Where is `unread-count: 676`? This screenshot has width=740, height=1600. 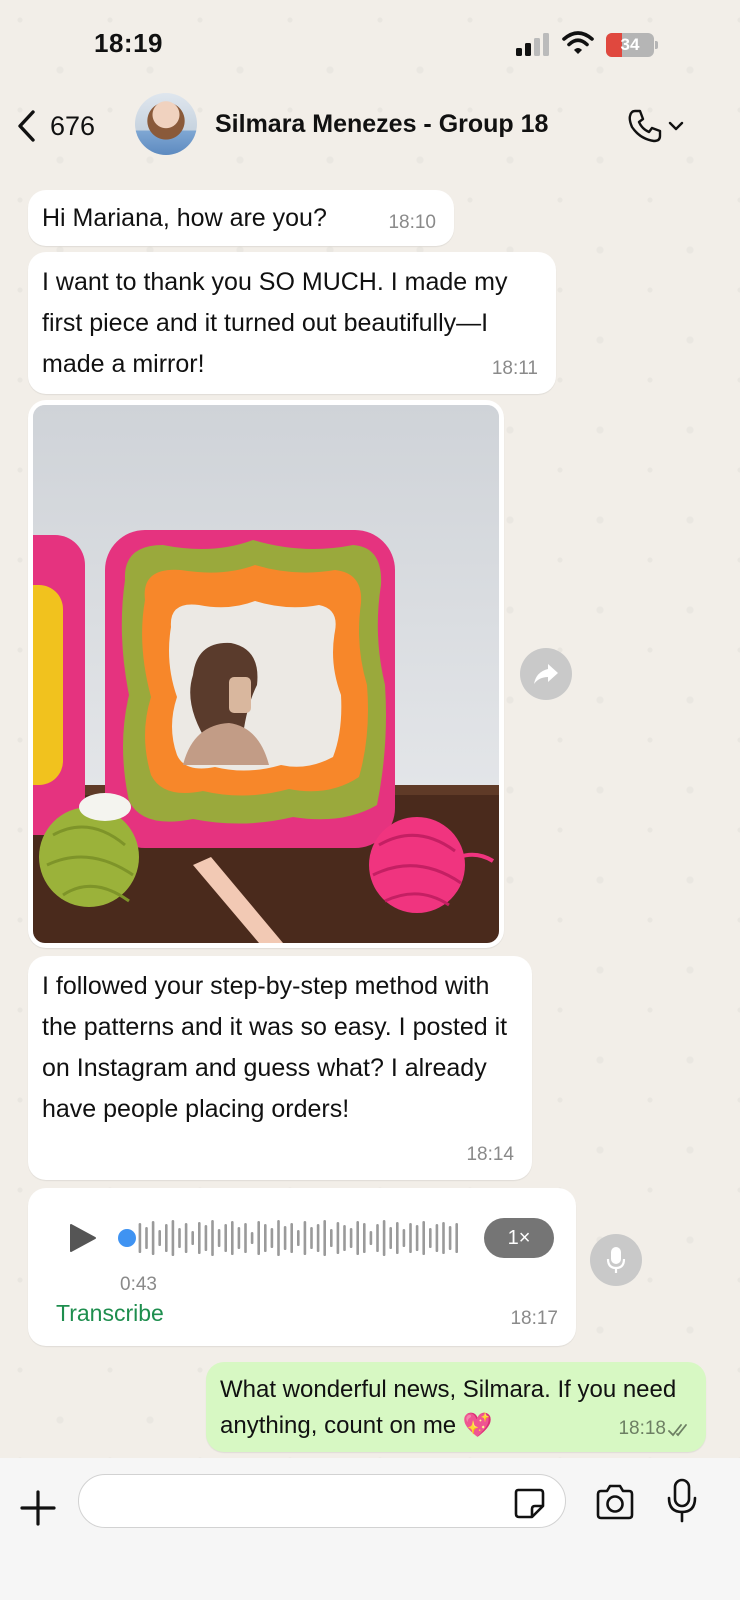 unread-count: 676 is located at coordinates (73, 125).